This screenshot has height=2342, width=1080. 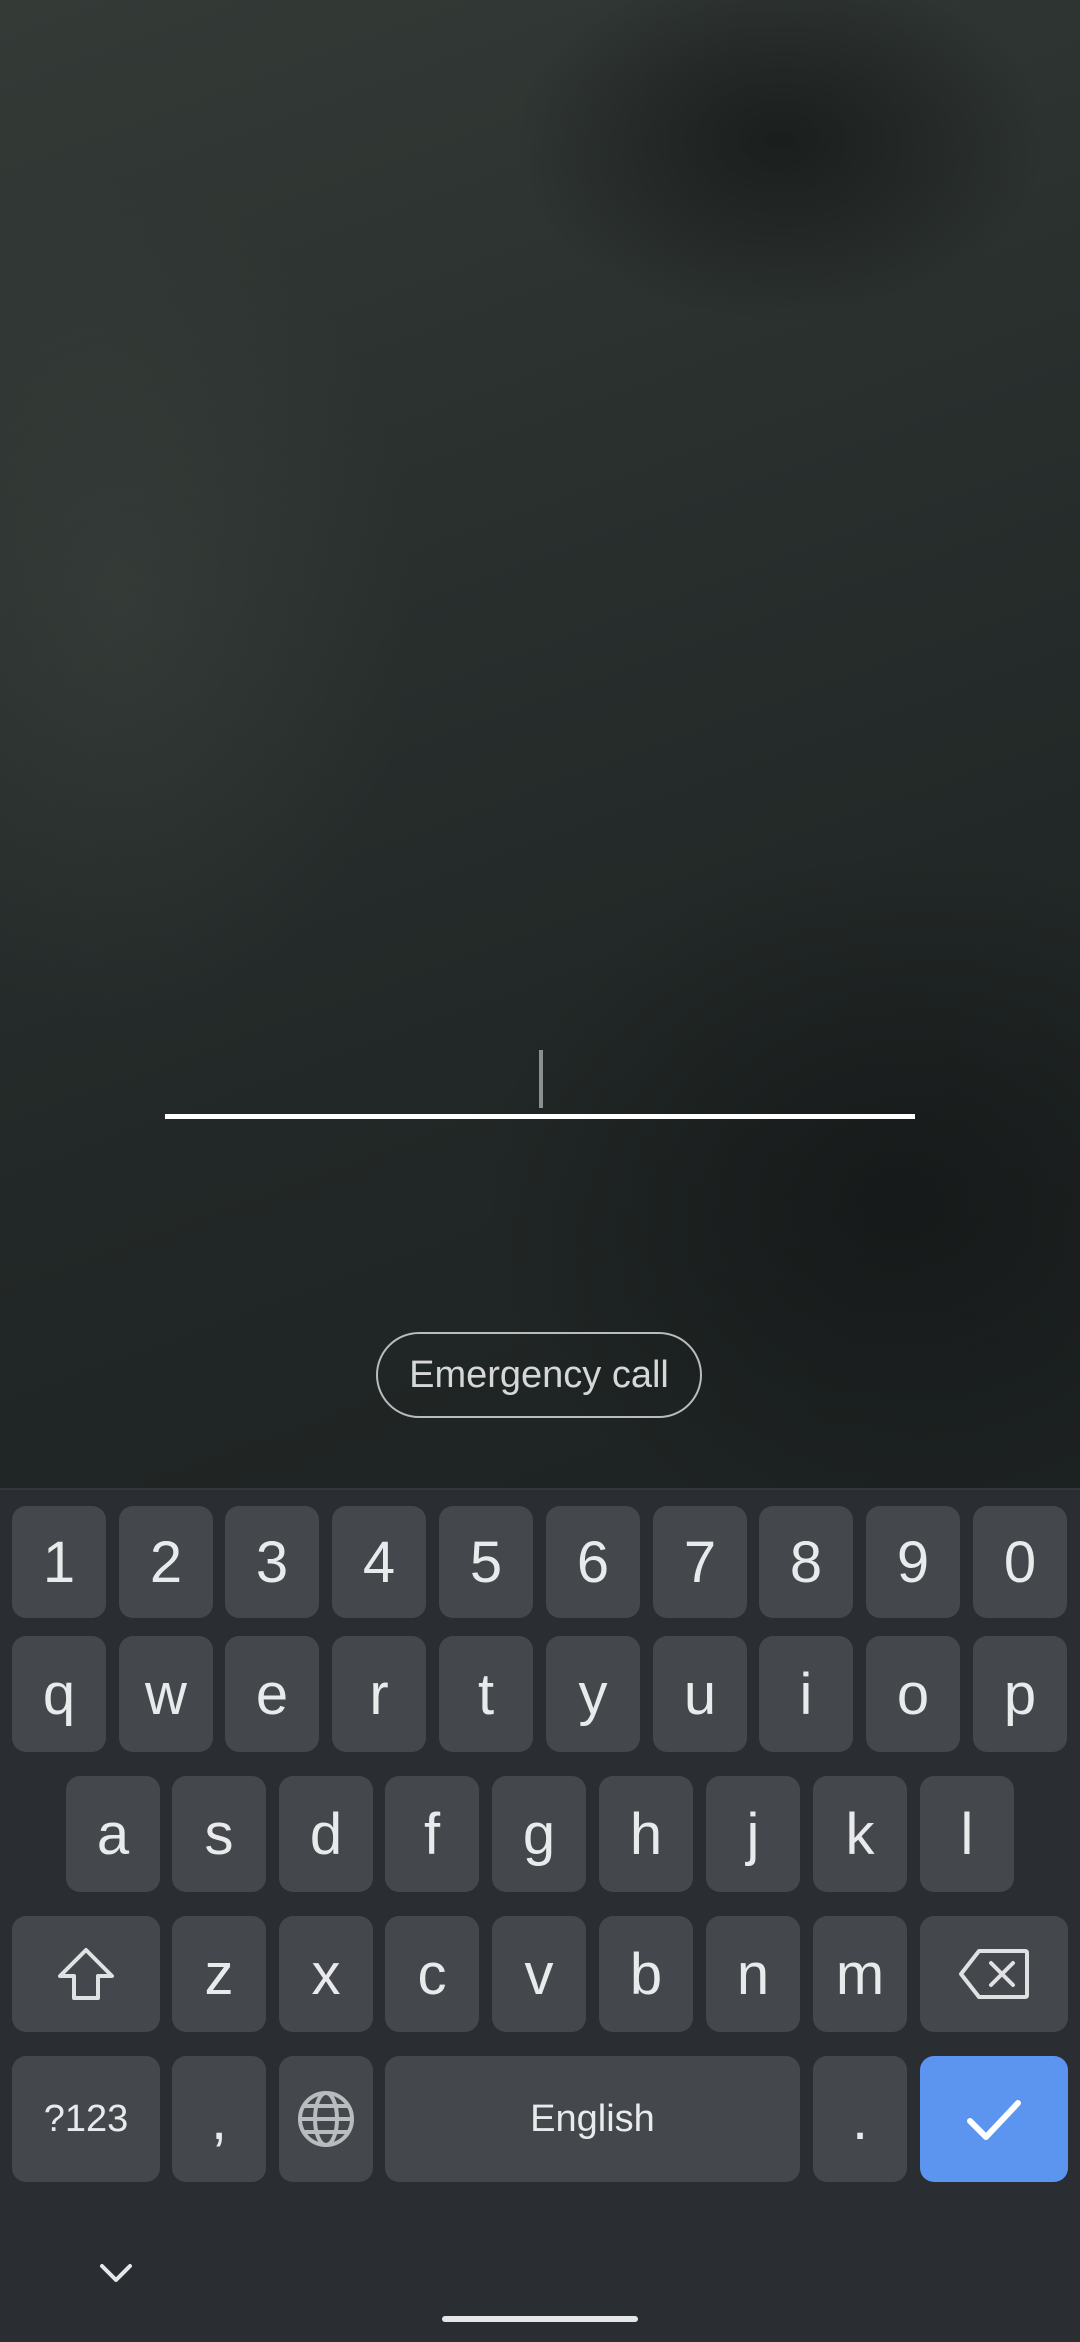 I want to click on key-y: y, so click(x=593, y=1694).